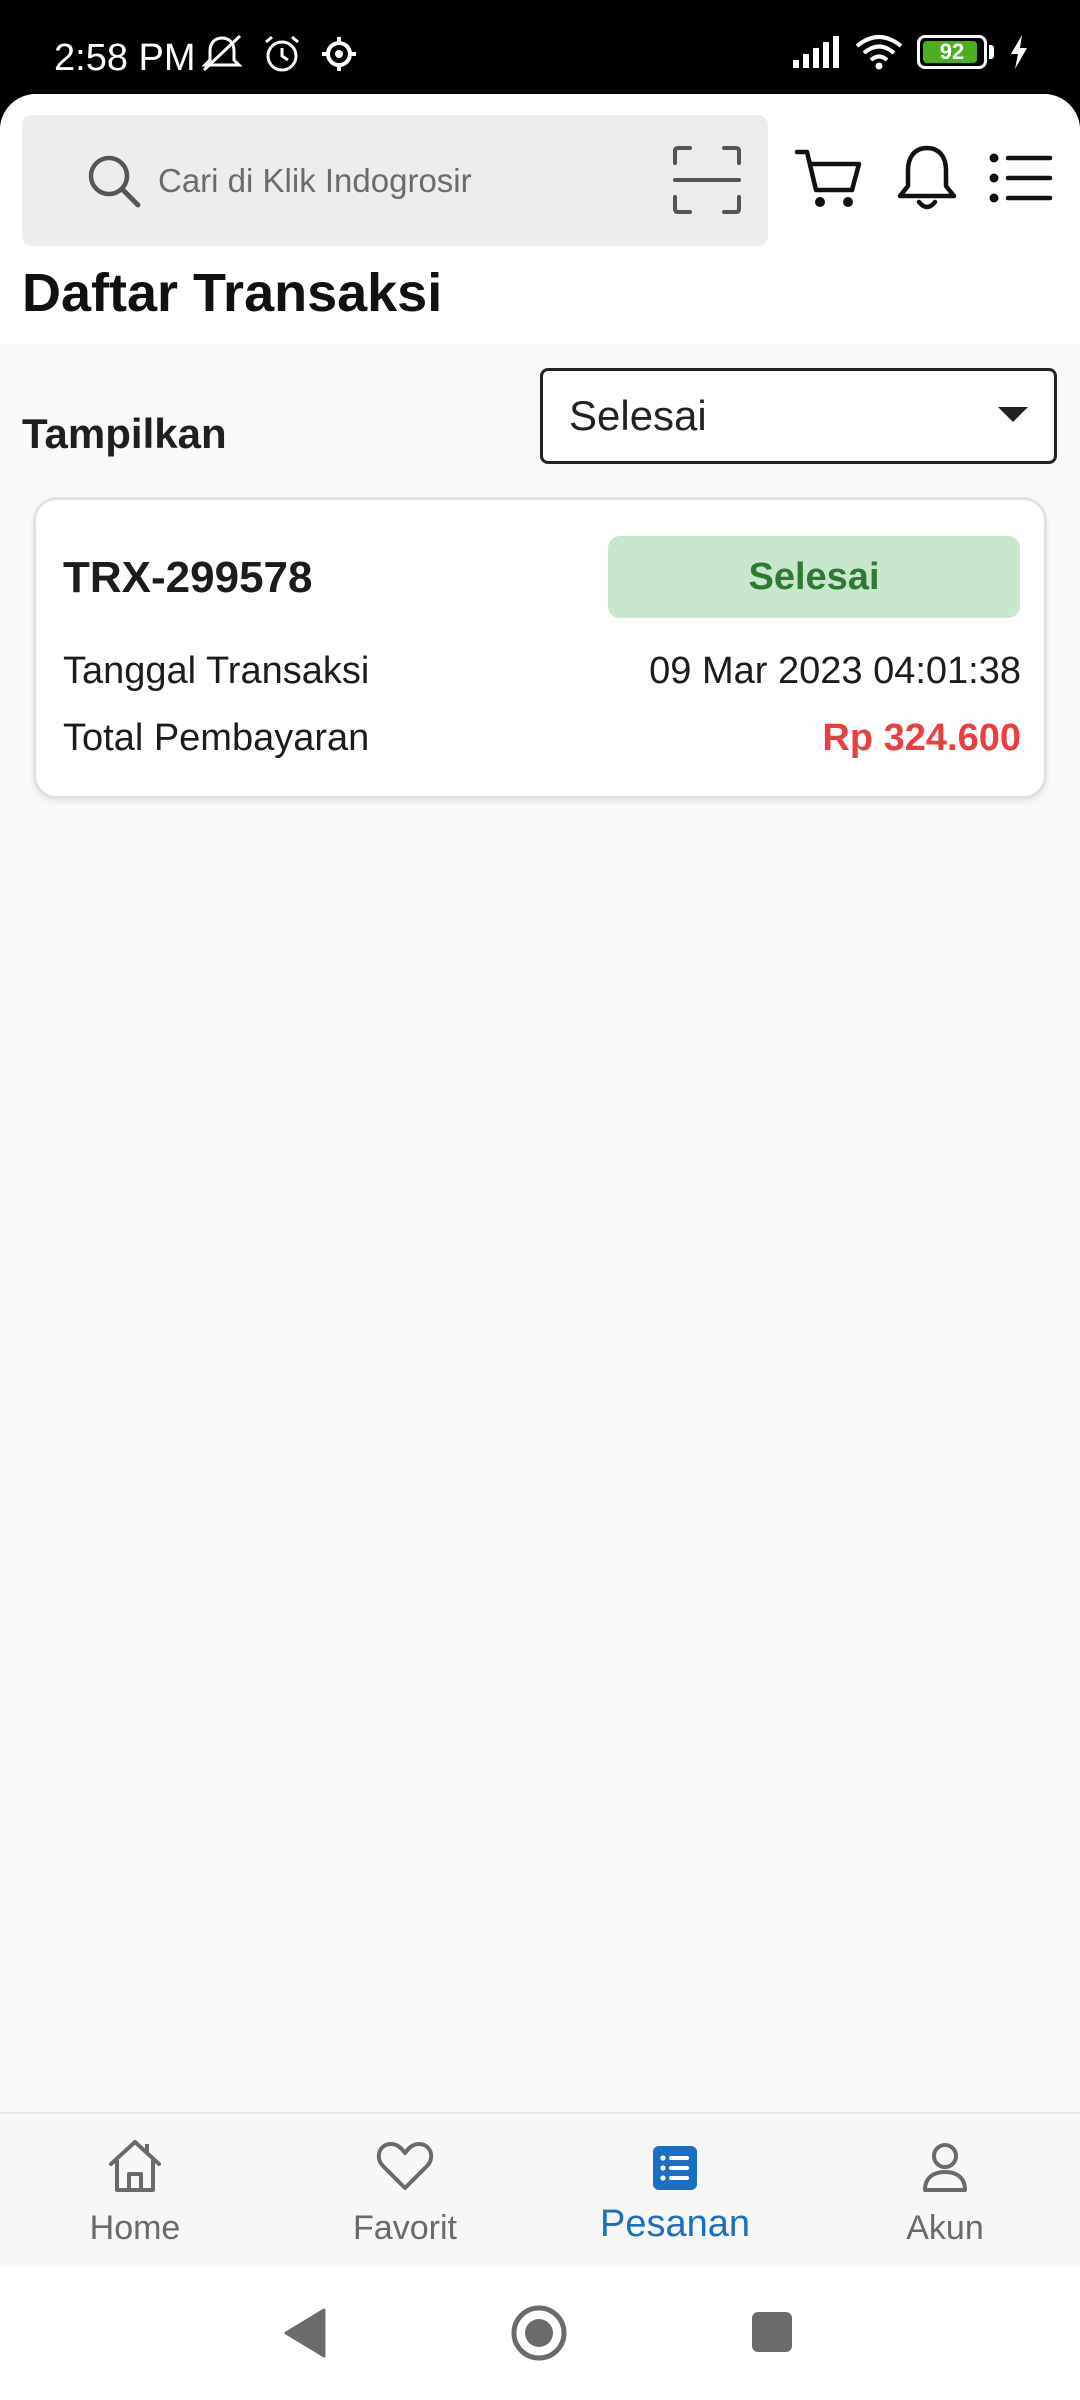 The image size is (1080, 2400). Describe the element at coordinates (216, 671) in the screenshot. I see `transaction-date-label: Tanggal Transaksi` at that location.